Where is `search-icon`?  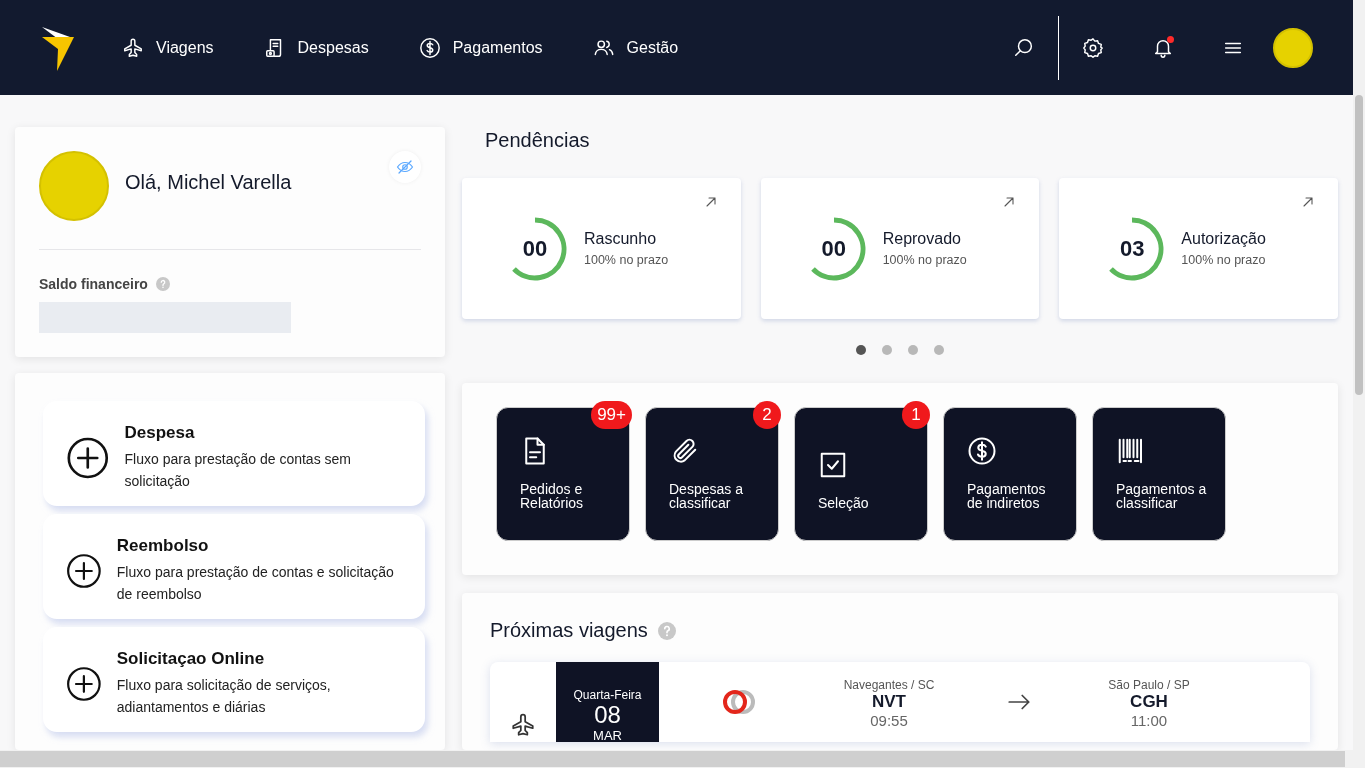 search-icon is located at coordinates (1024, 47).